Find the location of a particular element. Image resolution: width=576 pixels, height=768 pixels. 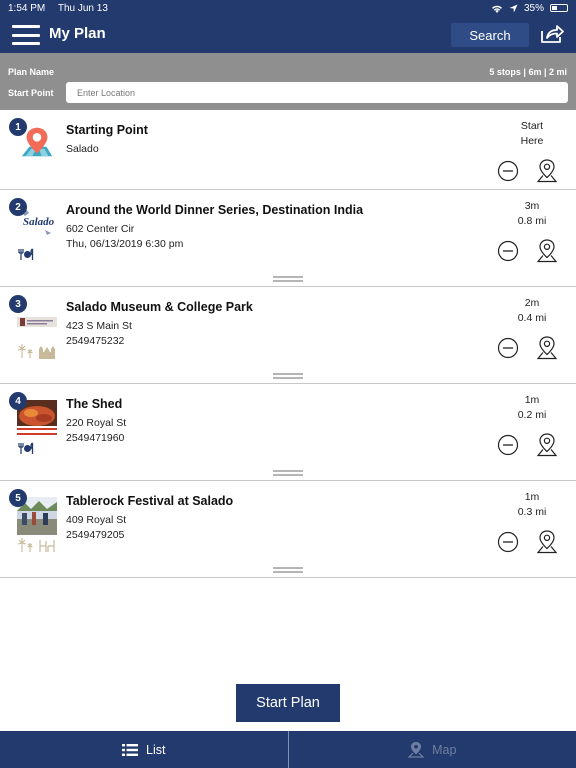

search-button: Search is located at coordinates (490, 35).